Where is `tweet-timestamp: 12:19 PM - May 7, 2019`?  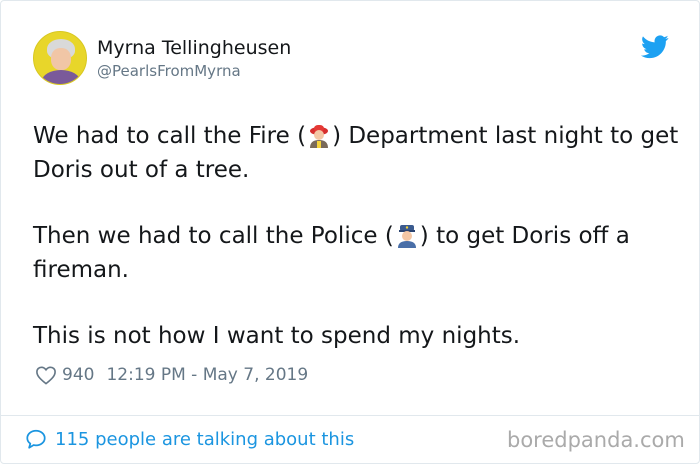
tweet-timestamp: 12:19 PM - May 7, 2019 is located at coordinates (207, 375).